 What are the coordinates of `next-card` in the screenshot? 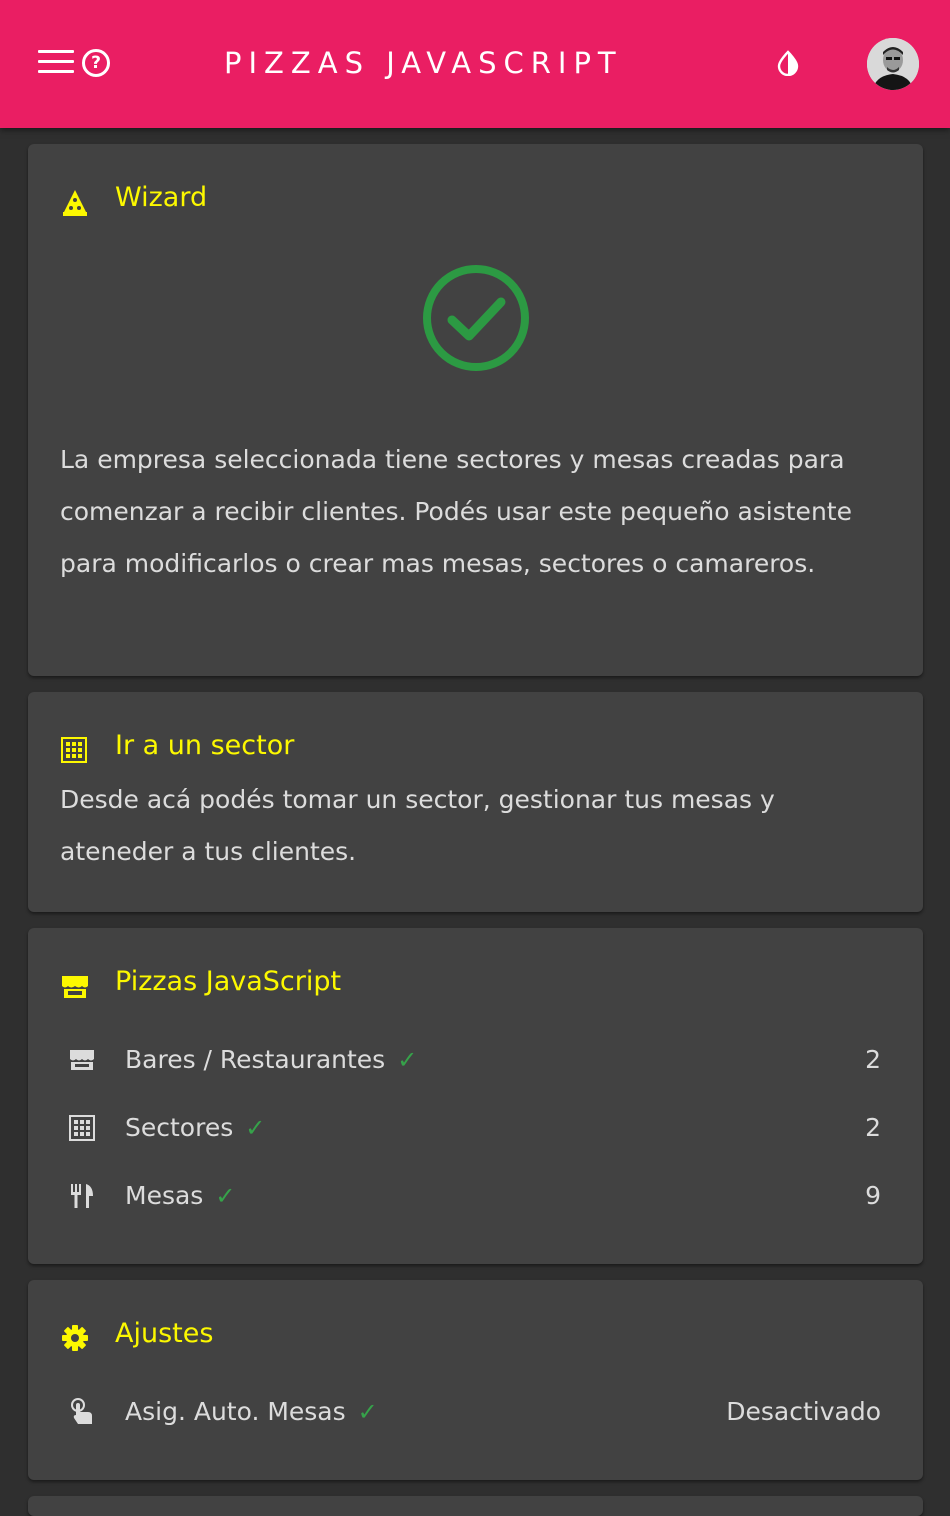 It's located at (475, 1506).